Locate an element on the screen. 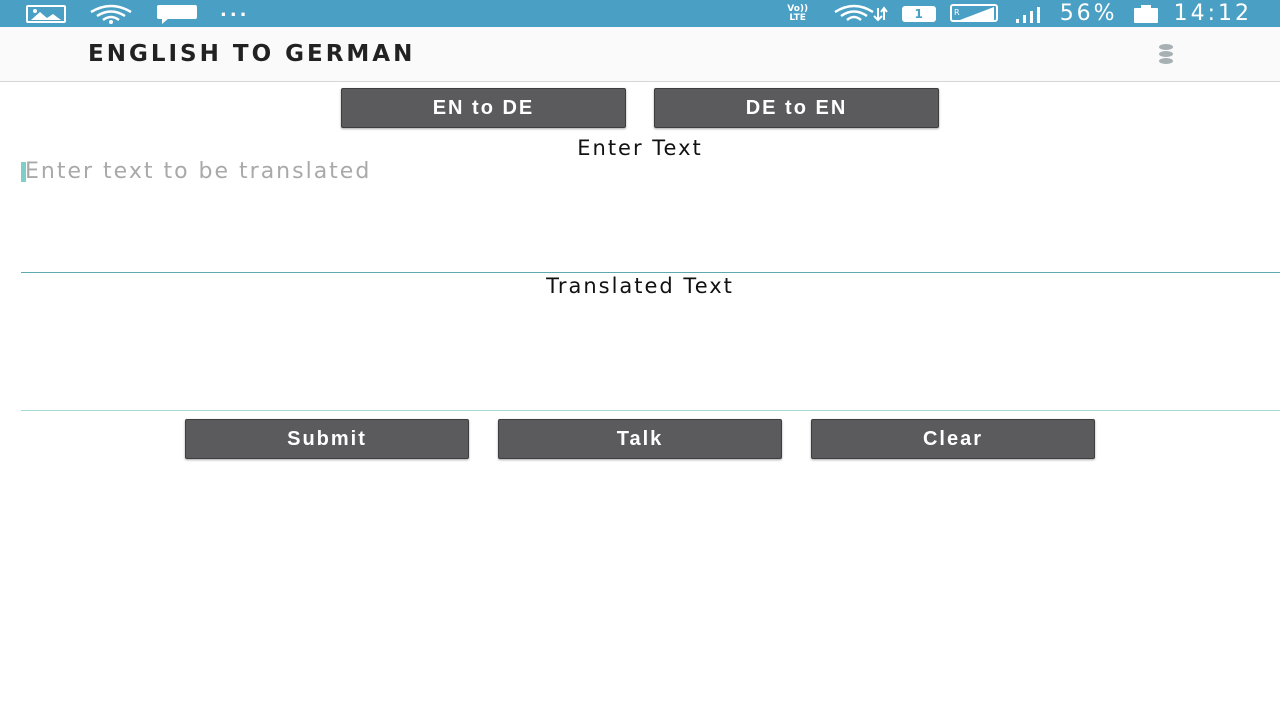 The height and width of the screenshot is (720, 1280). text-cursor is located at coordinates (23, 172).